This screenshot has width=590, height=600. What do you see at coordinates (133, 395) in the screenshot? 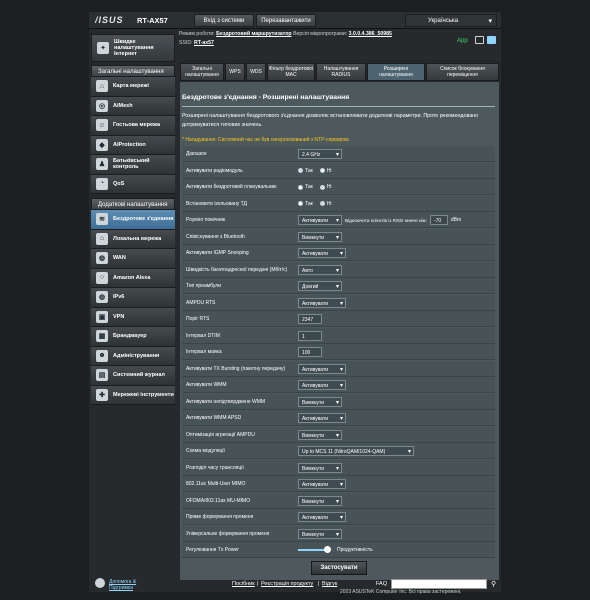
I see `sidebar-item-tools: ✚ Мережеві інструменти` at bounding box center [133, 395].